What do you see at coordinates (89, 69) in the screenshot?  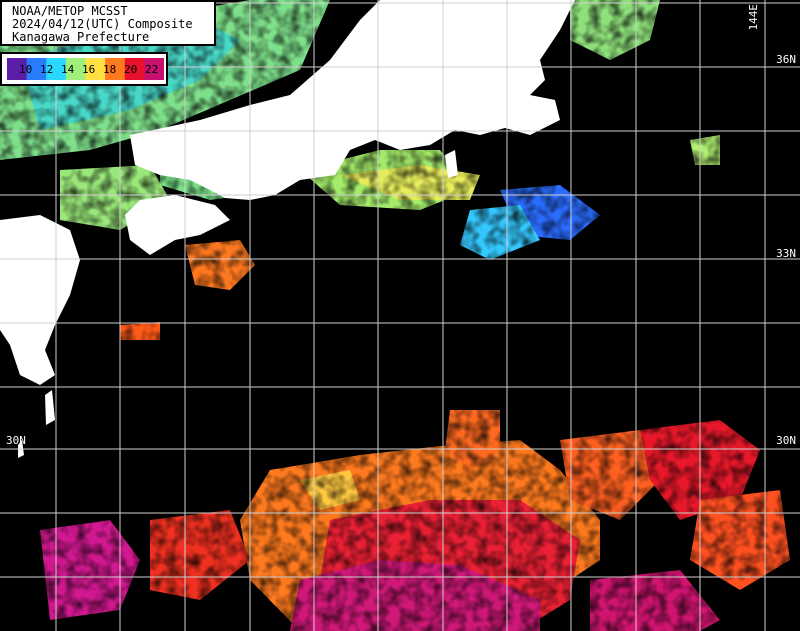 I see `legend-label-16: 16` at bounding box center [89, 69].